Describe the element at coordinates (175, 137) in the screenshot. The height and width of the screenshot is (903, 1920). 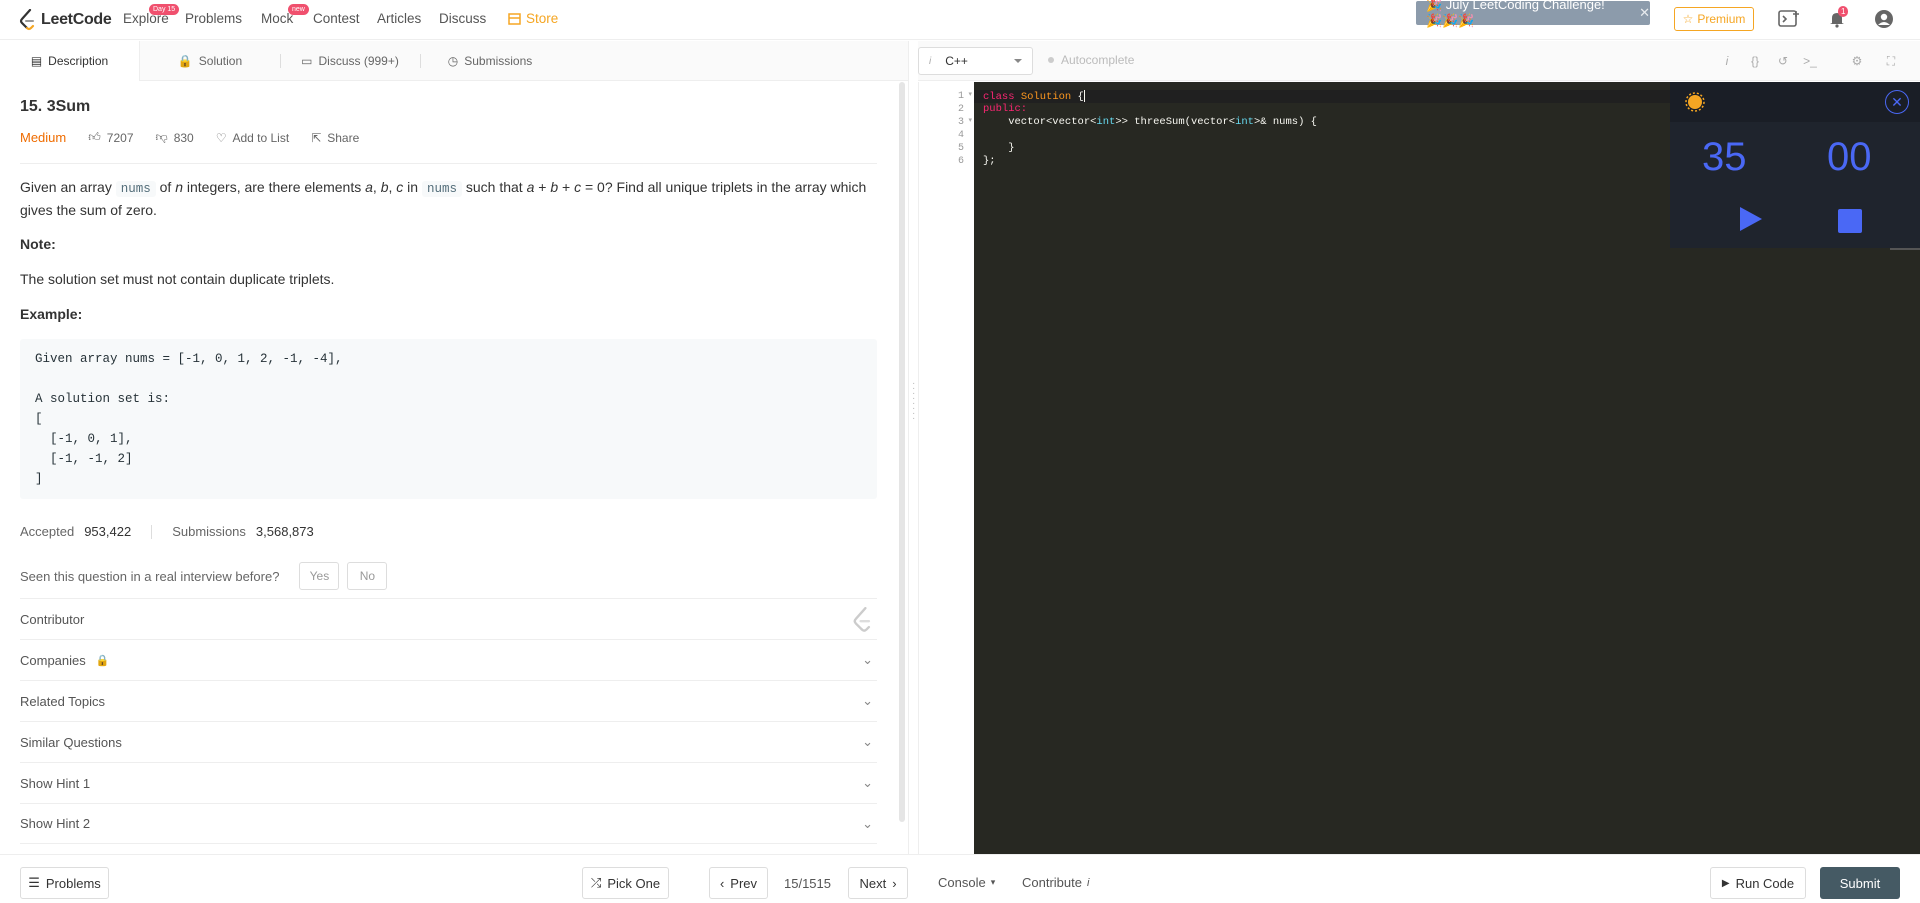
I see `dislike-button: 👎︎ 830` at that location.